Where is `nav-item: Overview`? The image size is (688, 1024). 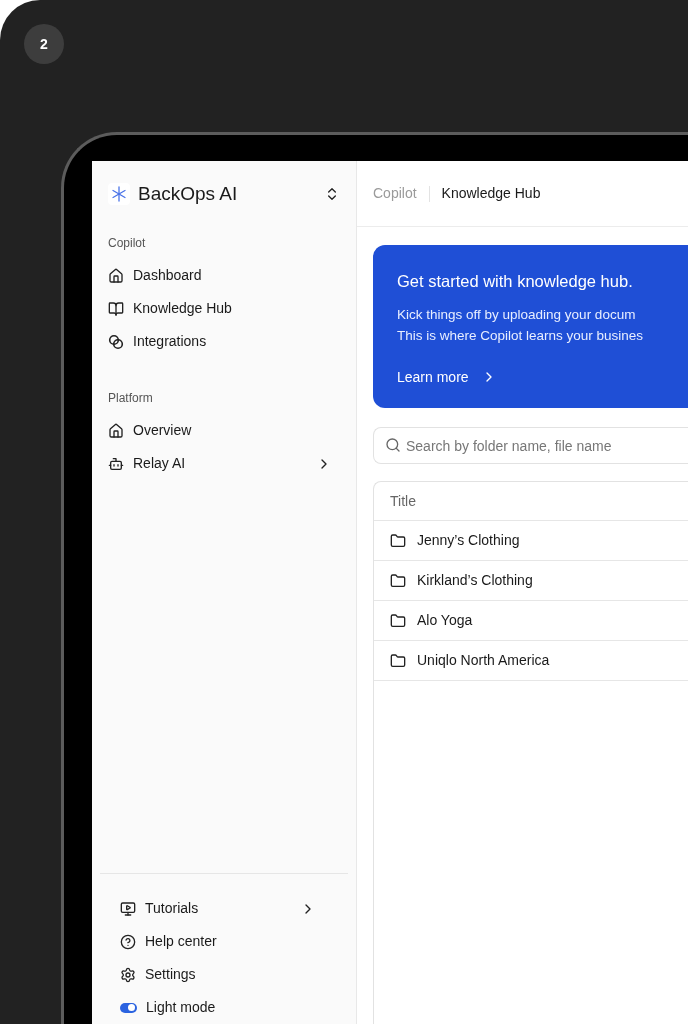
nav-item: Overview is located at coordinates (224, 430).